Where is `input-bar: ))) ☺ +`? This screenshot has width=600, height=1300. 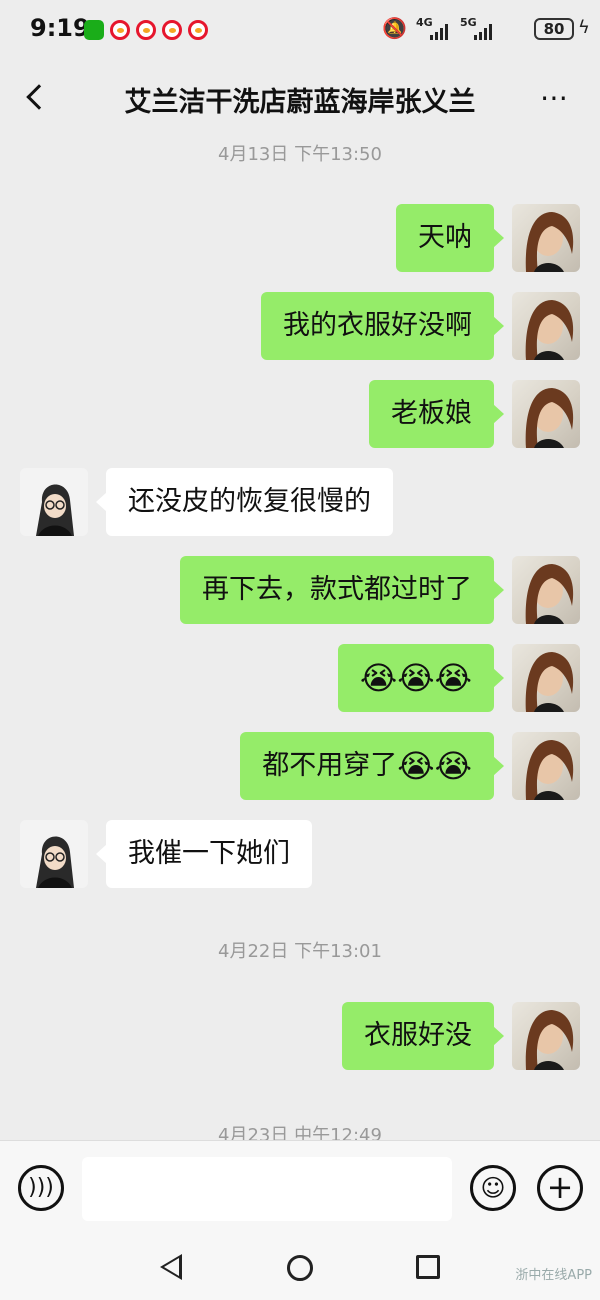 input-bar: ))) ☺ + is located at coordinates (300, 1190).